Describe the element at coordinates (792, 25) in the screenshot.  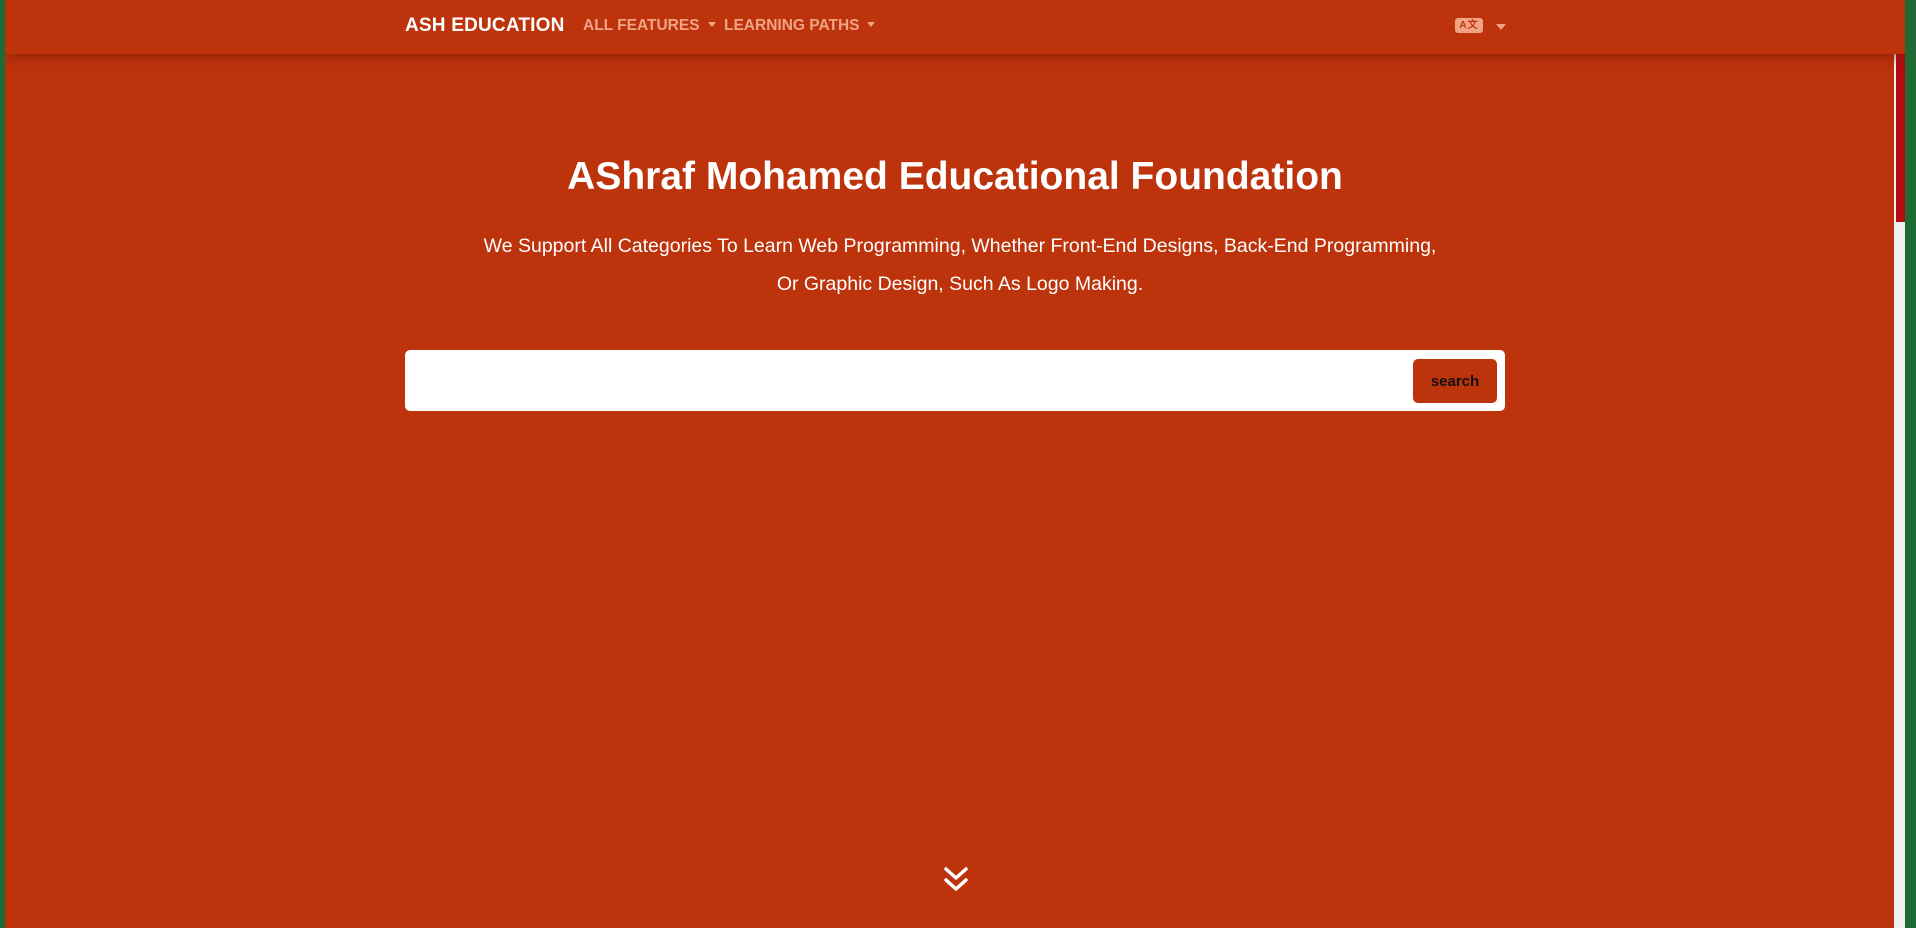
I see `nav-learning-paths-label: LEARNING PATHS` at that location.